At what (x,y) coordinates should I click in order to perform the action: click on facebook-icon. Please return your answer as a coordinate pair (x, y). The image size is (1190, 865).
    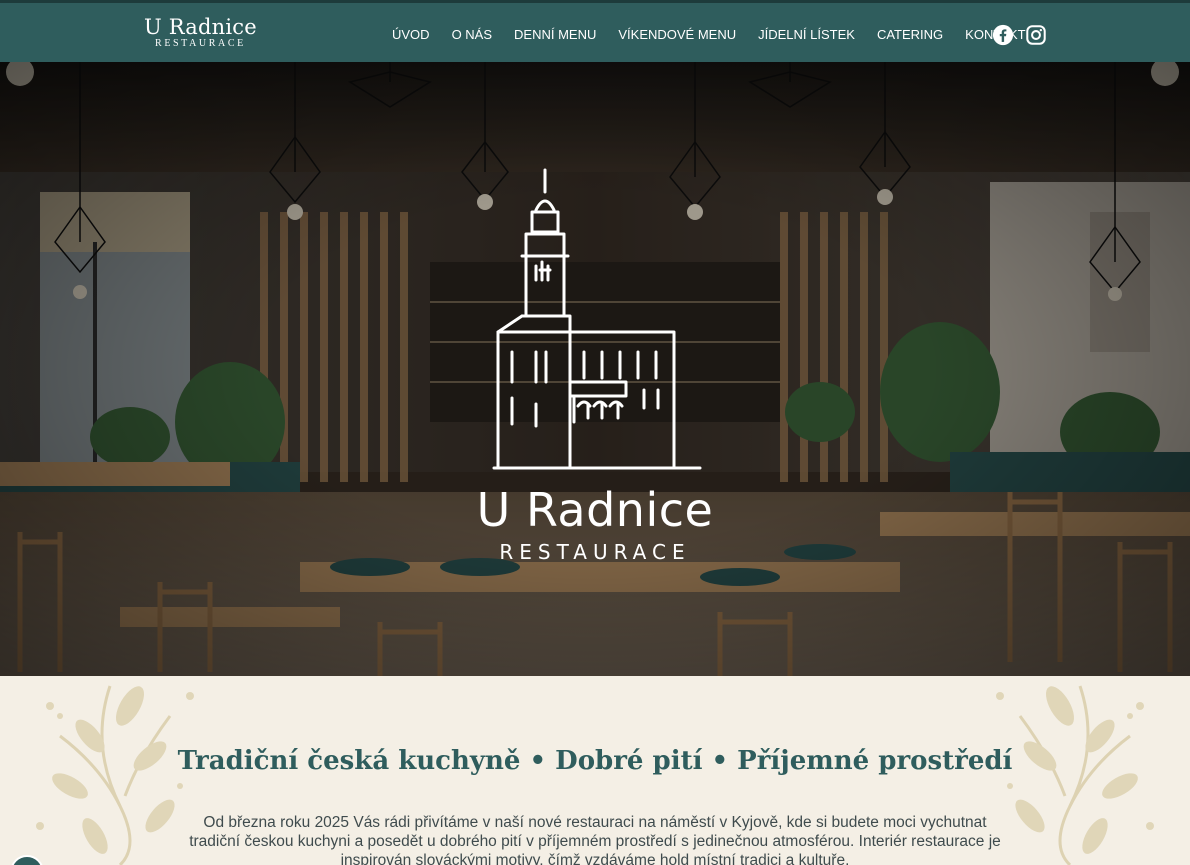
    Looking at the image, I should click on (1003, 35).